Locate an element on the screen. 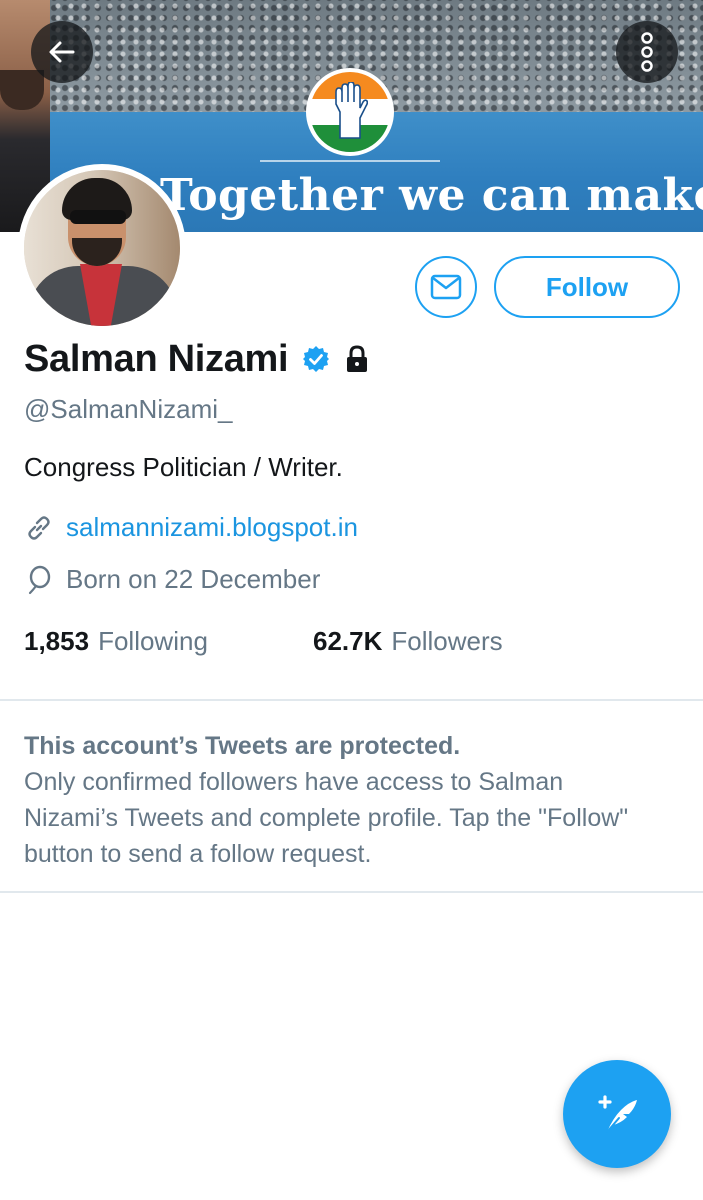 This screenshot has height=1200, width=703. compose-tweet-button is located at coordinates (617, 1114).